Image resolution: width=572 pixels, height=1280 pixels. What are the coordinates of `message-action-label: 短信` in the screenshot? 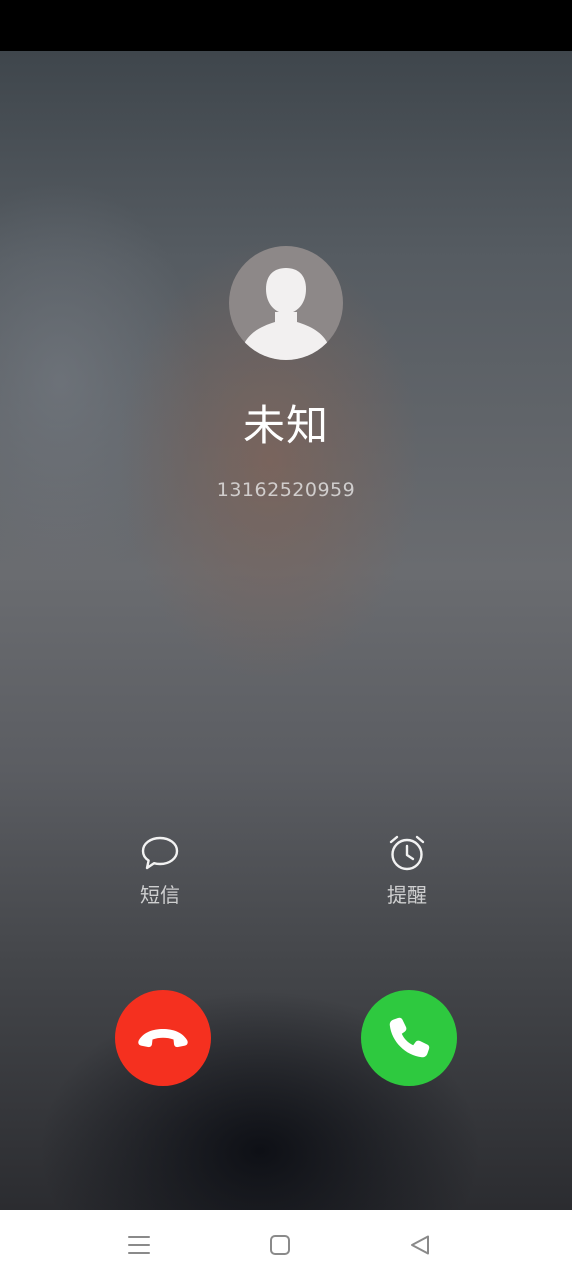 It's located at (160, 895).